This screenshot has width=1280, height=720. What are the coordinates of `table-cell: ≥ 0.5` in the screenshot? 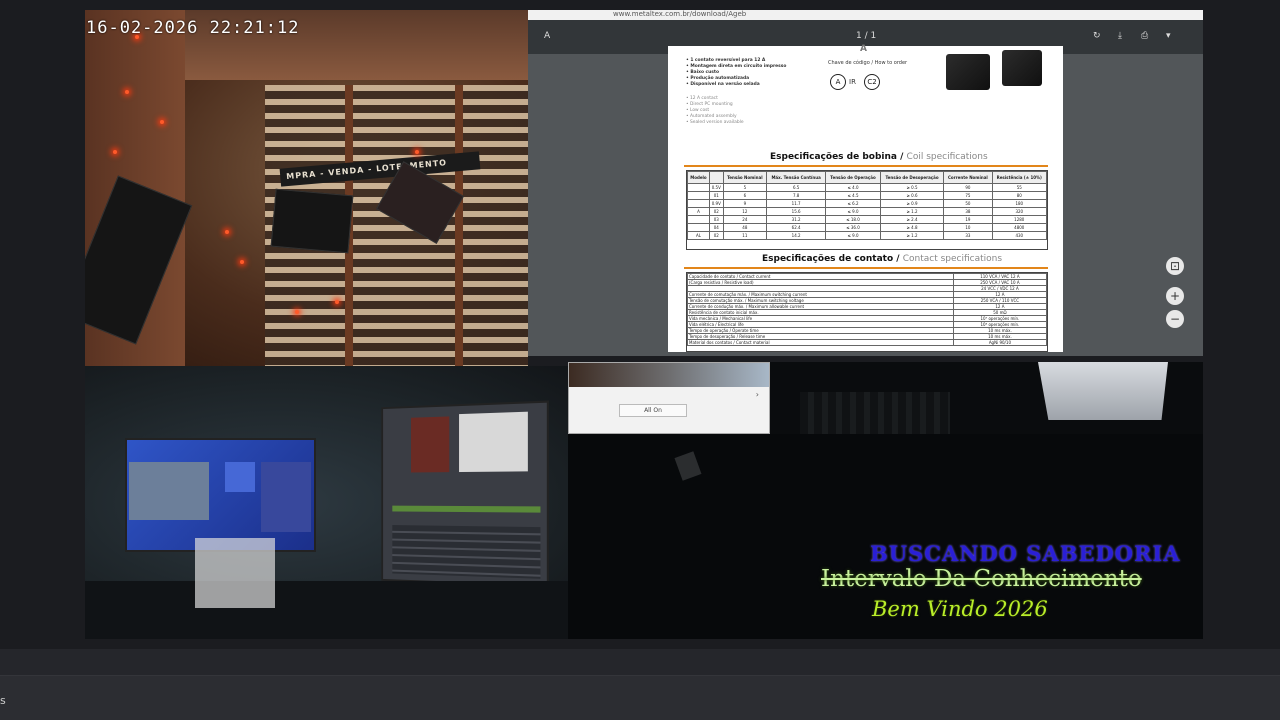 It's located at (911, 188).